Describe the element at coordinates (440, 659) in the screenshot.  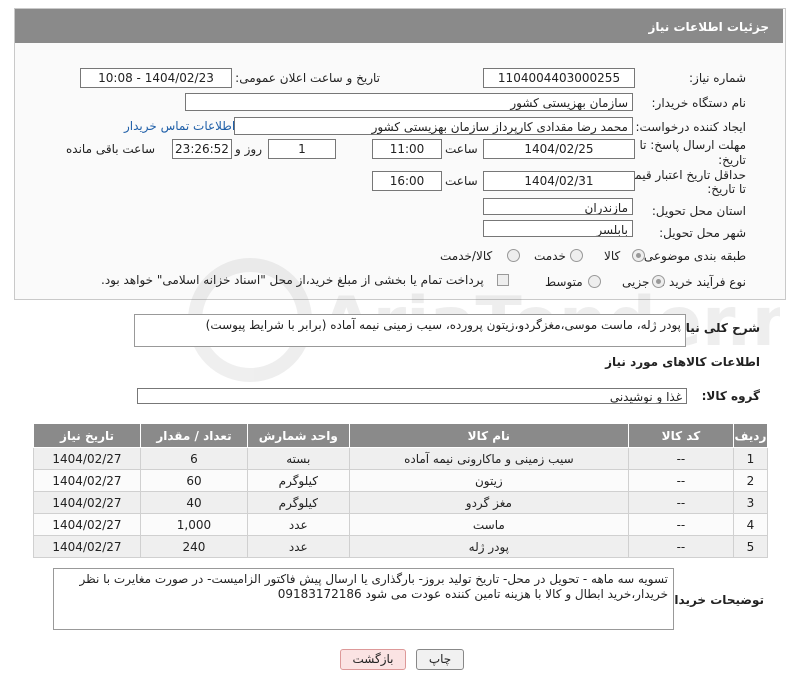
I see `print-button: چاپ` at that location.